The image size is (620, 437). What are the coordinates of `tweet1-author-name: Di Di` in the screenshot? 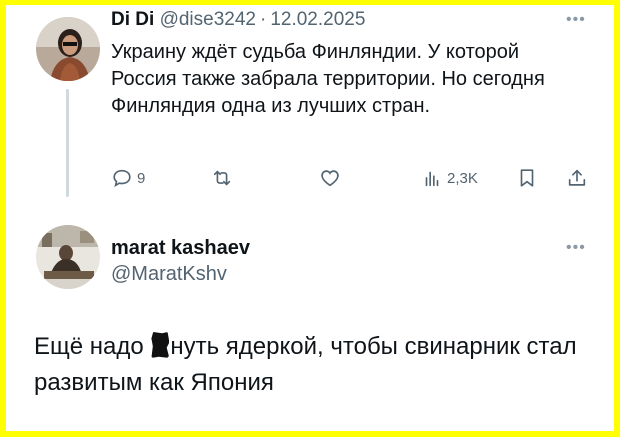 It's located at (132, 19).